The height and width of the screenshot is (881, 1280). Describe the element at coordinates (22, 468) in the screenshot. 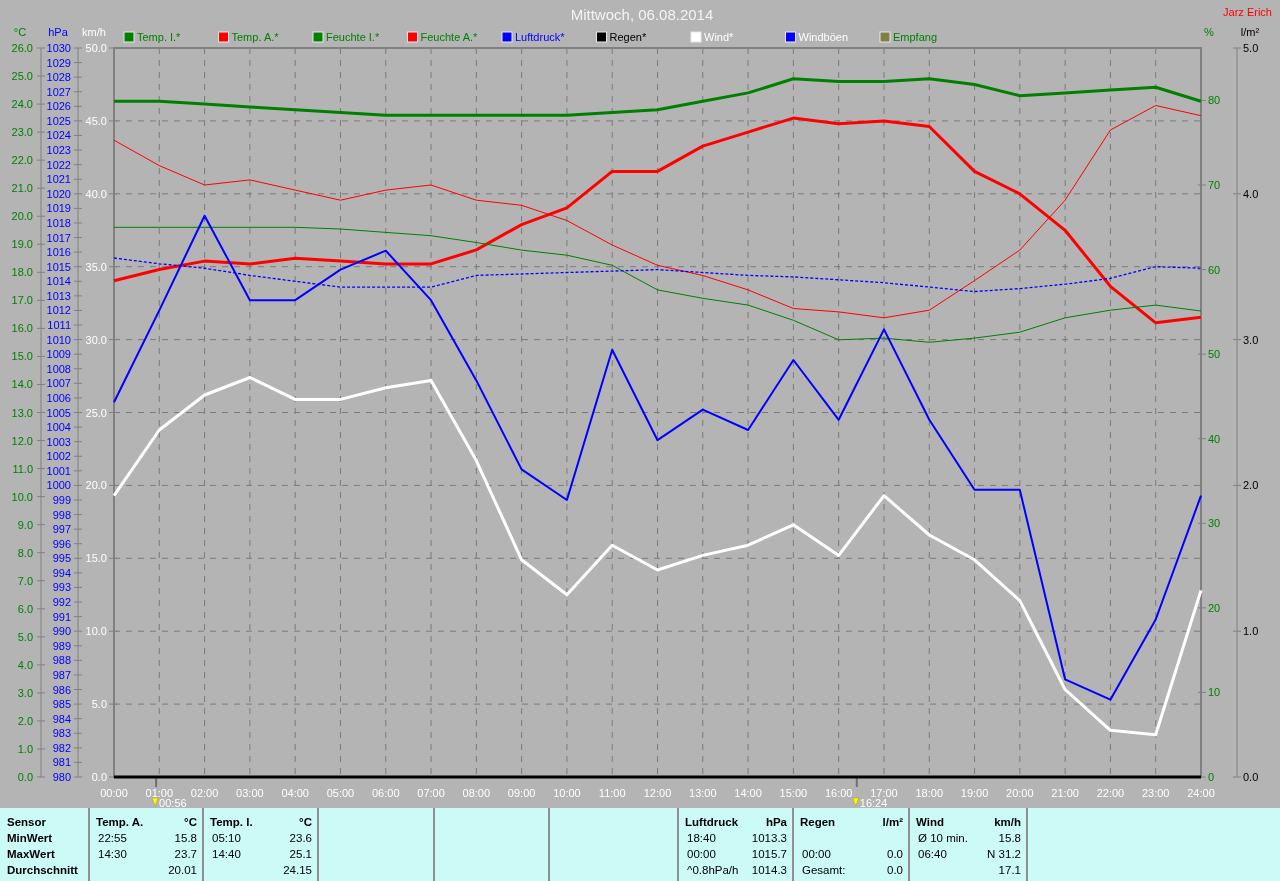

I see `axis-tick-label: 11.0` at that location.